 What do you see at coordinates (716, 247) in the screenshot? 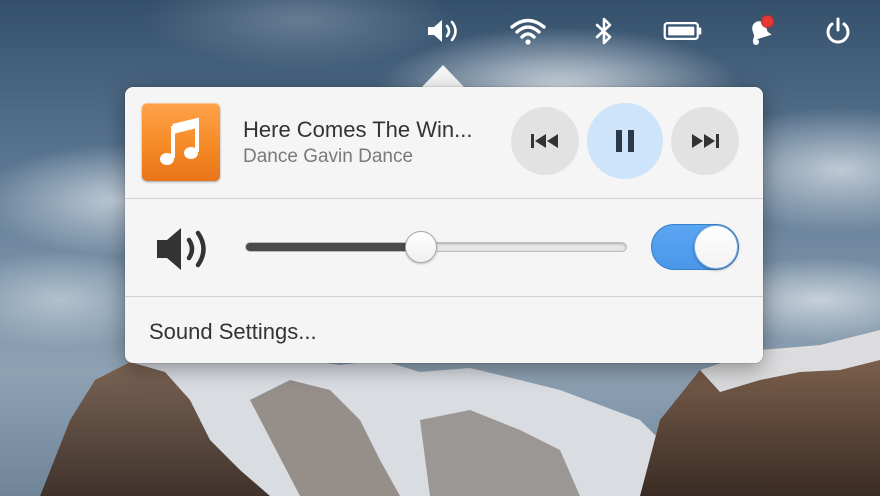
I see `toggle-knob` at bounding box center [716, 247].